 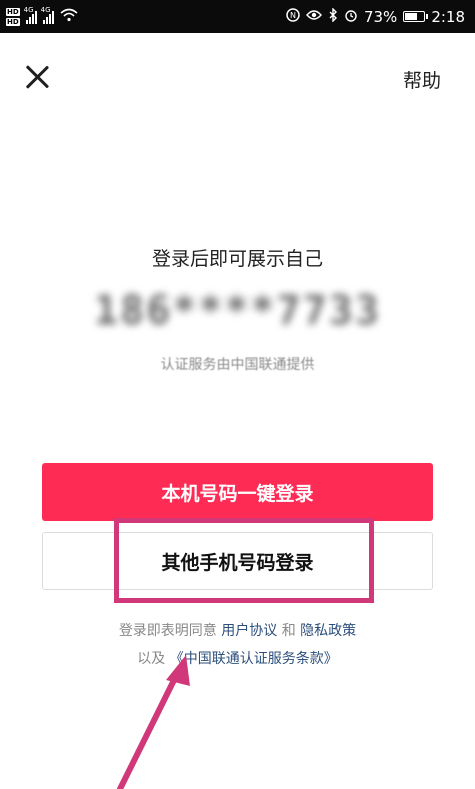 I want to click on clock: 2:18, so click(x=448, y=16).